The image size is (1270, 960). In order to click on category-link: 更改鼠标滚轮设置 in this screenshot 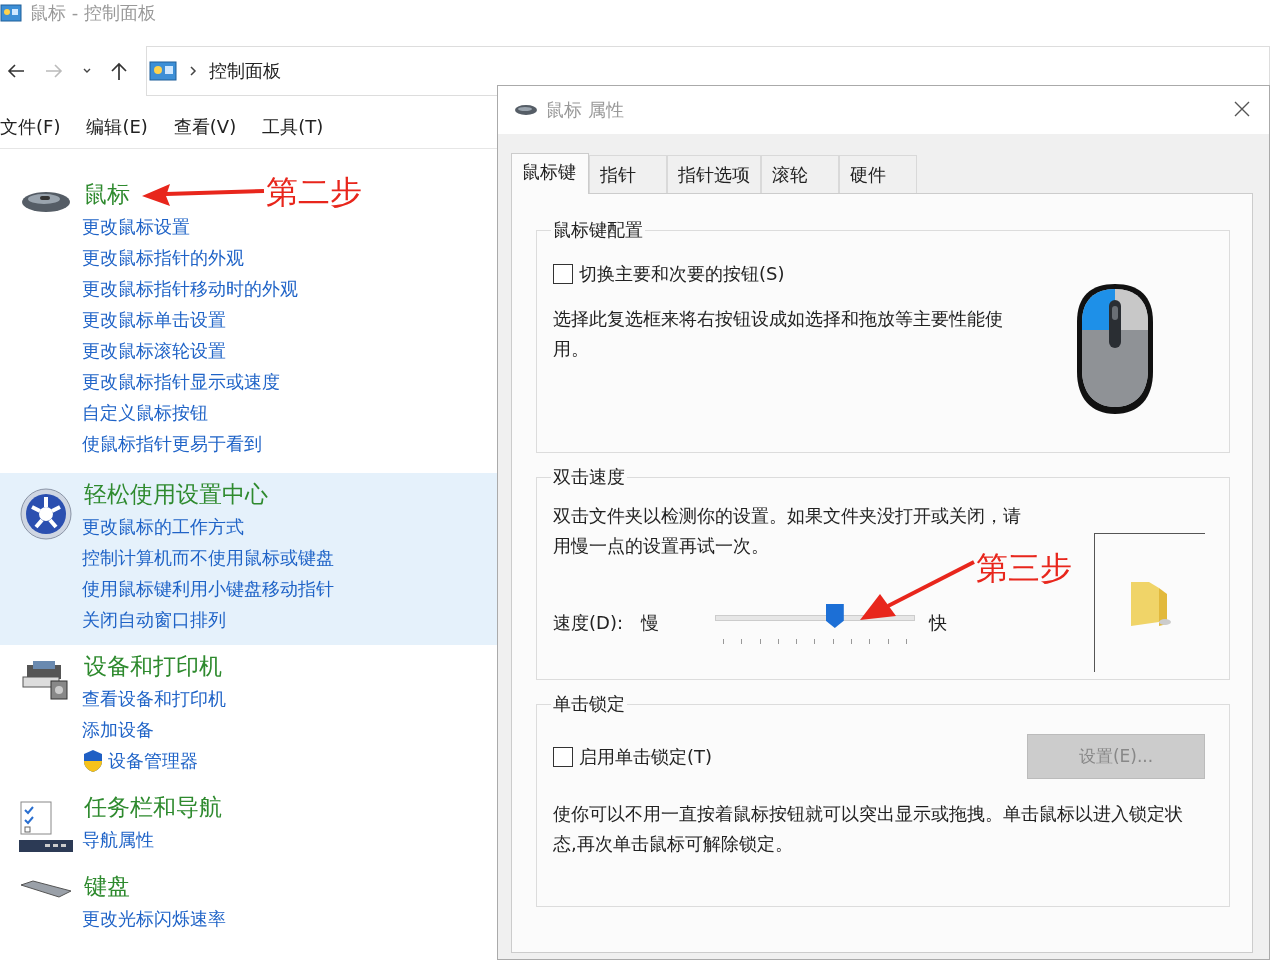, I will do `click(154, 350)`.